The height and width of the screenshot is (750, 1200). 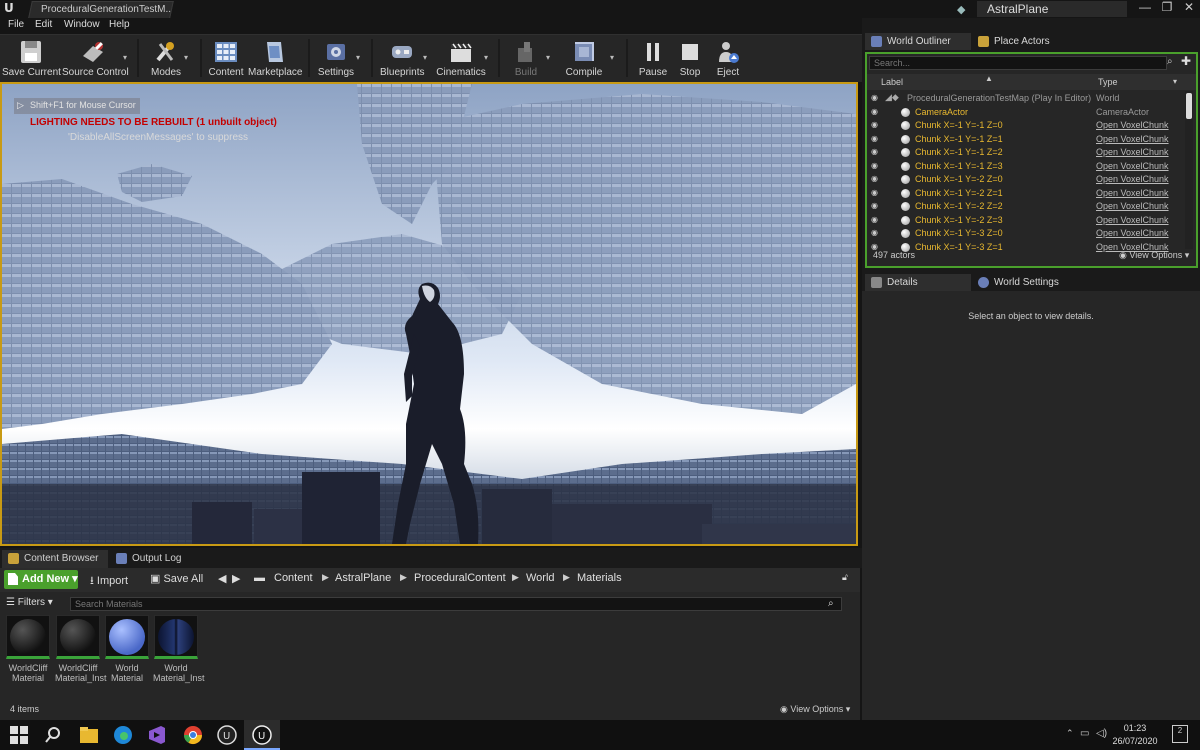 What do you see at coordinates (55, 559) in the screenshot?
I see `tab-content-browser: Content Browser` at bounding box center [55, 559].